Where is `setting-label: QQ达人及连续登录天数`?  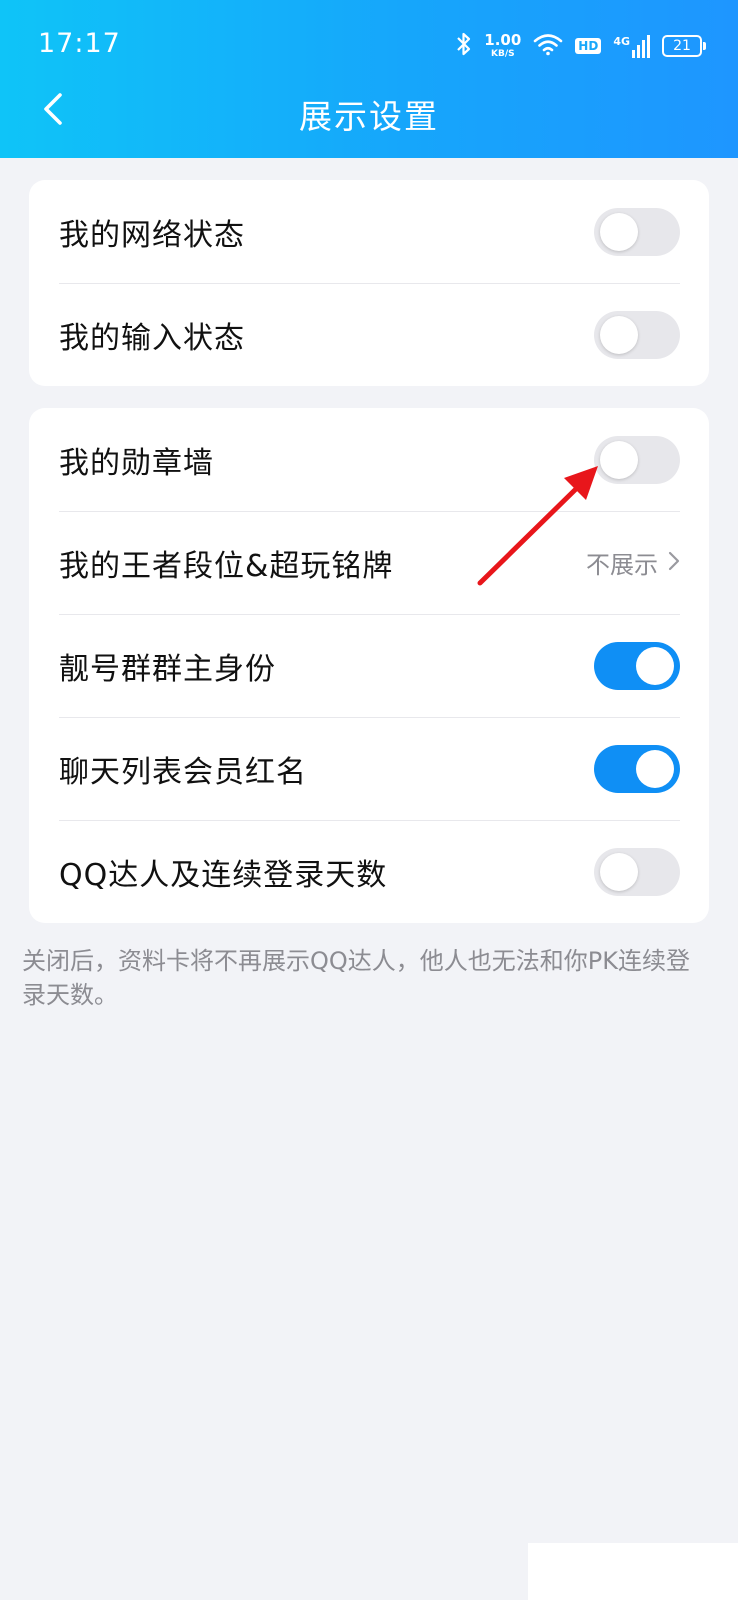
setting-label: QQ达人及连续登录天数 is located at coordinates (223, 875).